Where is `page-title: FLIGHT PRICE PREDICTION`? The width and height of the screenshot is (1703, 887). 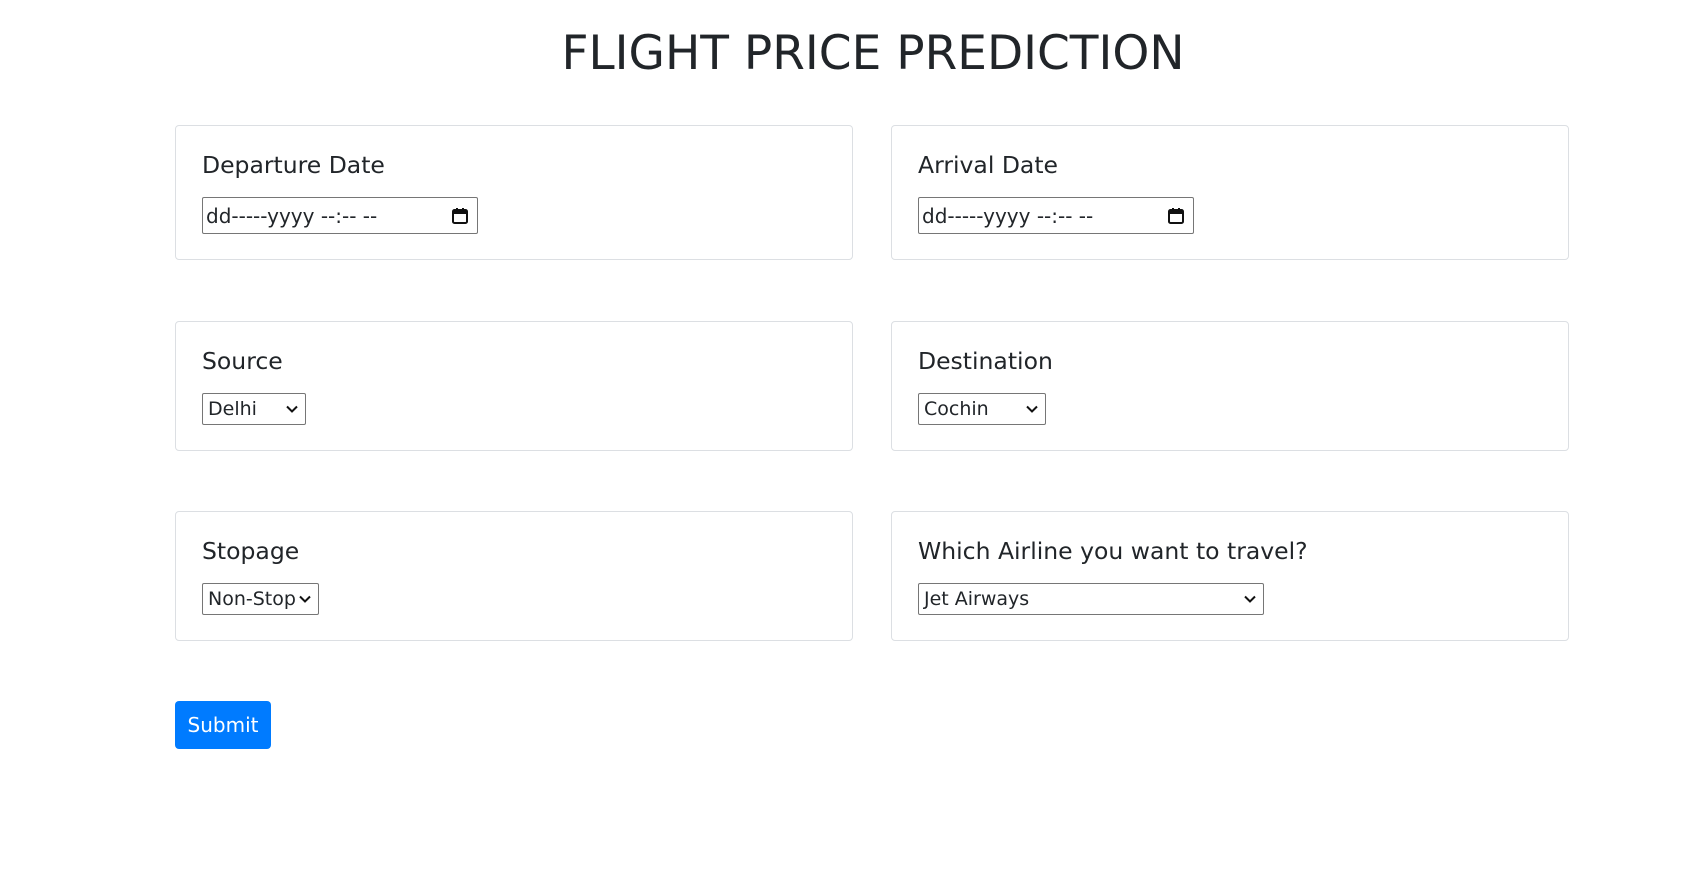 page-title: FLIGHT PRICE PREDICTION is located at coordinates (873, 53).